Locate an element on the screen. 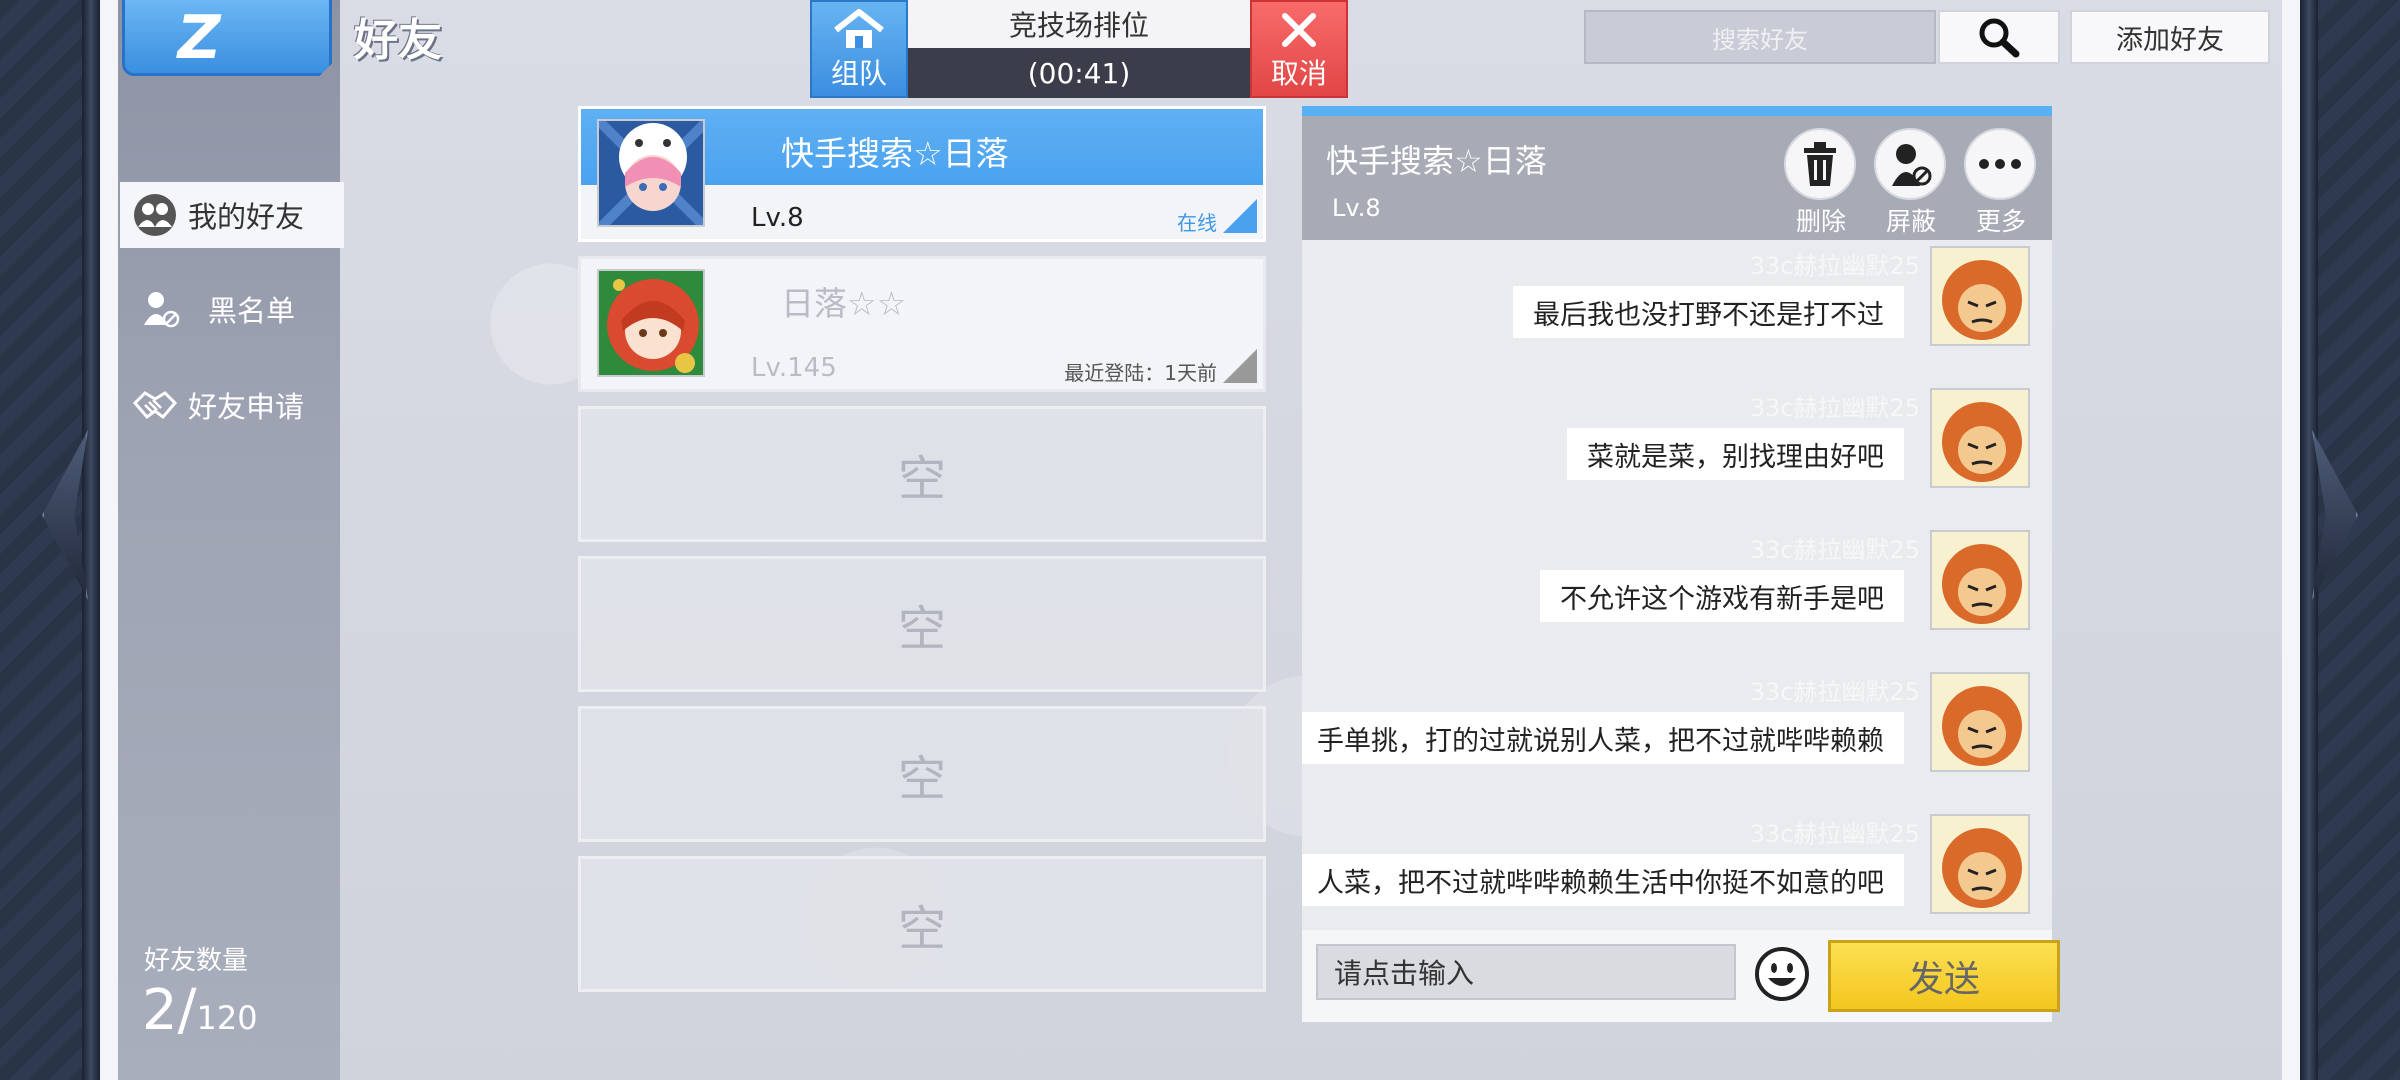  chat-friend-level: Lv.8 is located at coordinates (1356, 208).